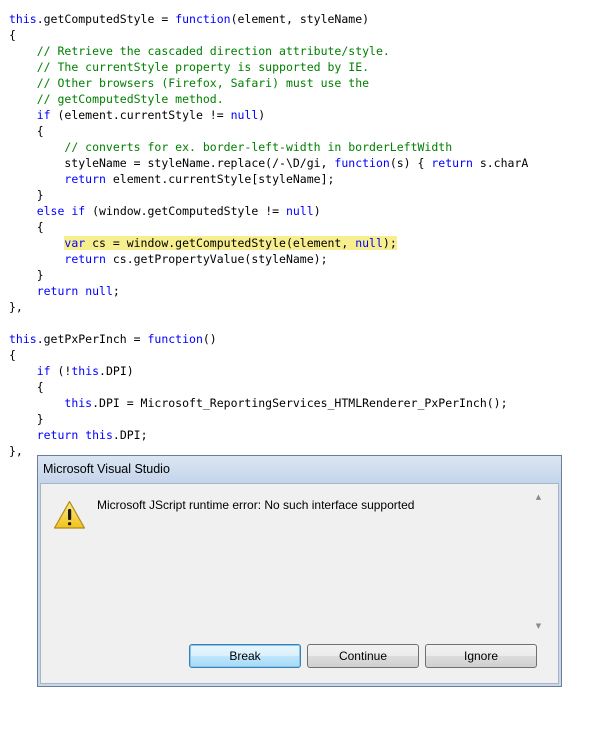 The image size is (606, 734). Describe the element at coordinates (270, 435) in the screenshot. I see `code-line: return this.DPI;` at that location.